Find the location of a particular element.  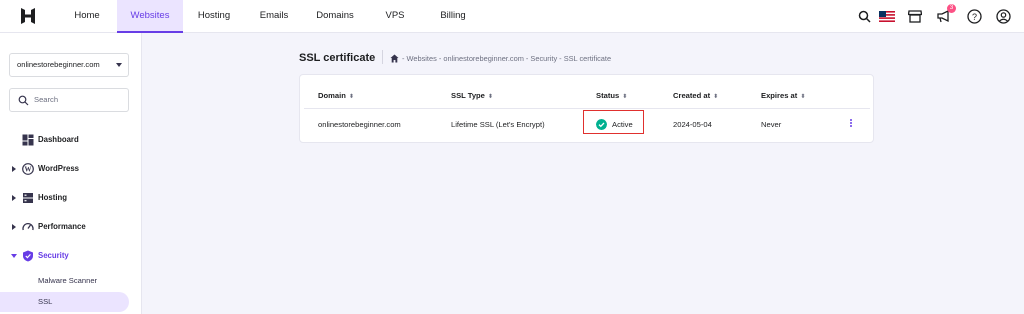

sidebar-item-hosting: Hosting is located at coordinates (71, 198).